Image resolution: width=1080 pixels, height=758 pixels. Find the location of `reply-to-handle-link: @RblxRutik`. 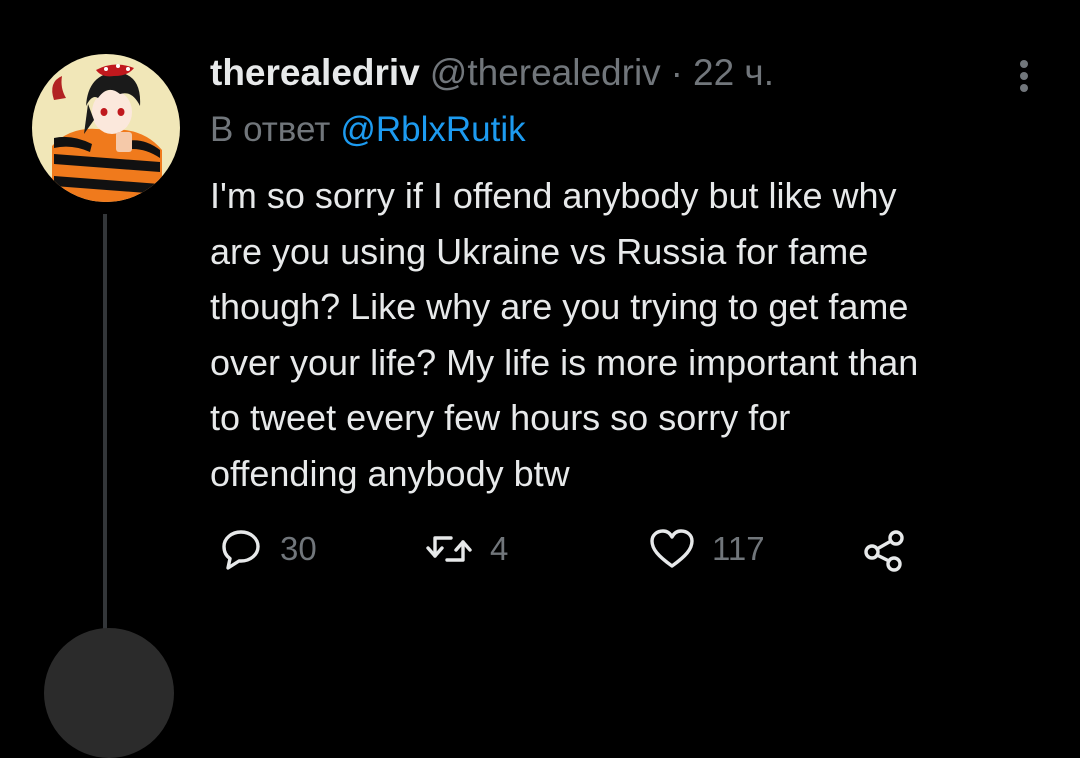

reply-to-handle-link: @RblxRutik is located at coordinates (432, 129).